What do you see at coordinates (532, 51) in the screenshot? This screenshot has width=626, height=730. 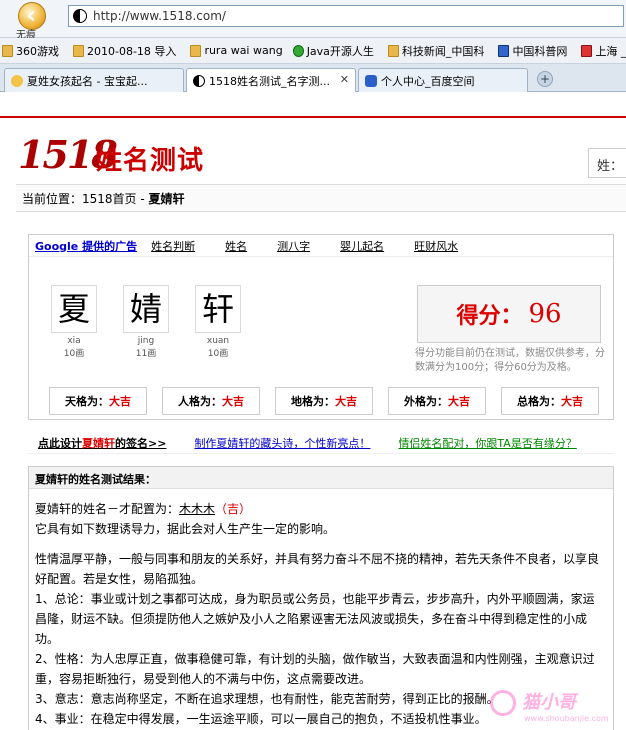 I see `bookmark-kepu: 中国科普网` at bounding box center [532, 51].